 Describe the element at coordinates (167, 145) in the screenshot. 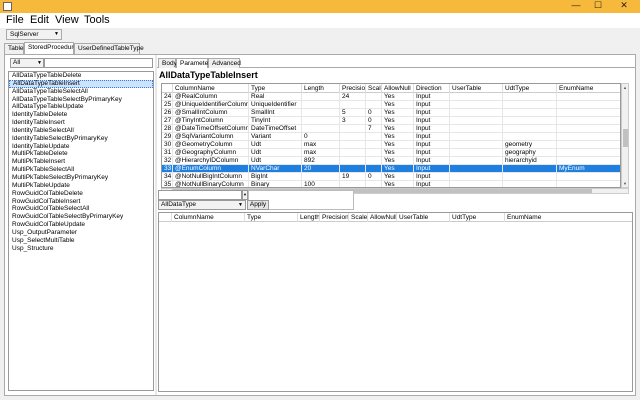

I see `table-cell: 30` at that location.